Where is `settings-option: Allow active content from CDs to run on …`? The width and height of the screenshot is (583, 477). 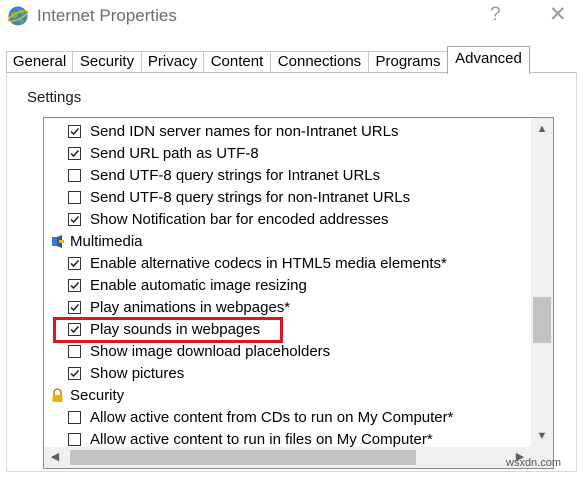
settings-option: Allow active content from CDs to run on … is located at coordinates (287, 418).